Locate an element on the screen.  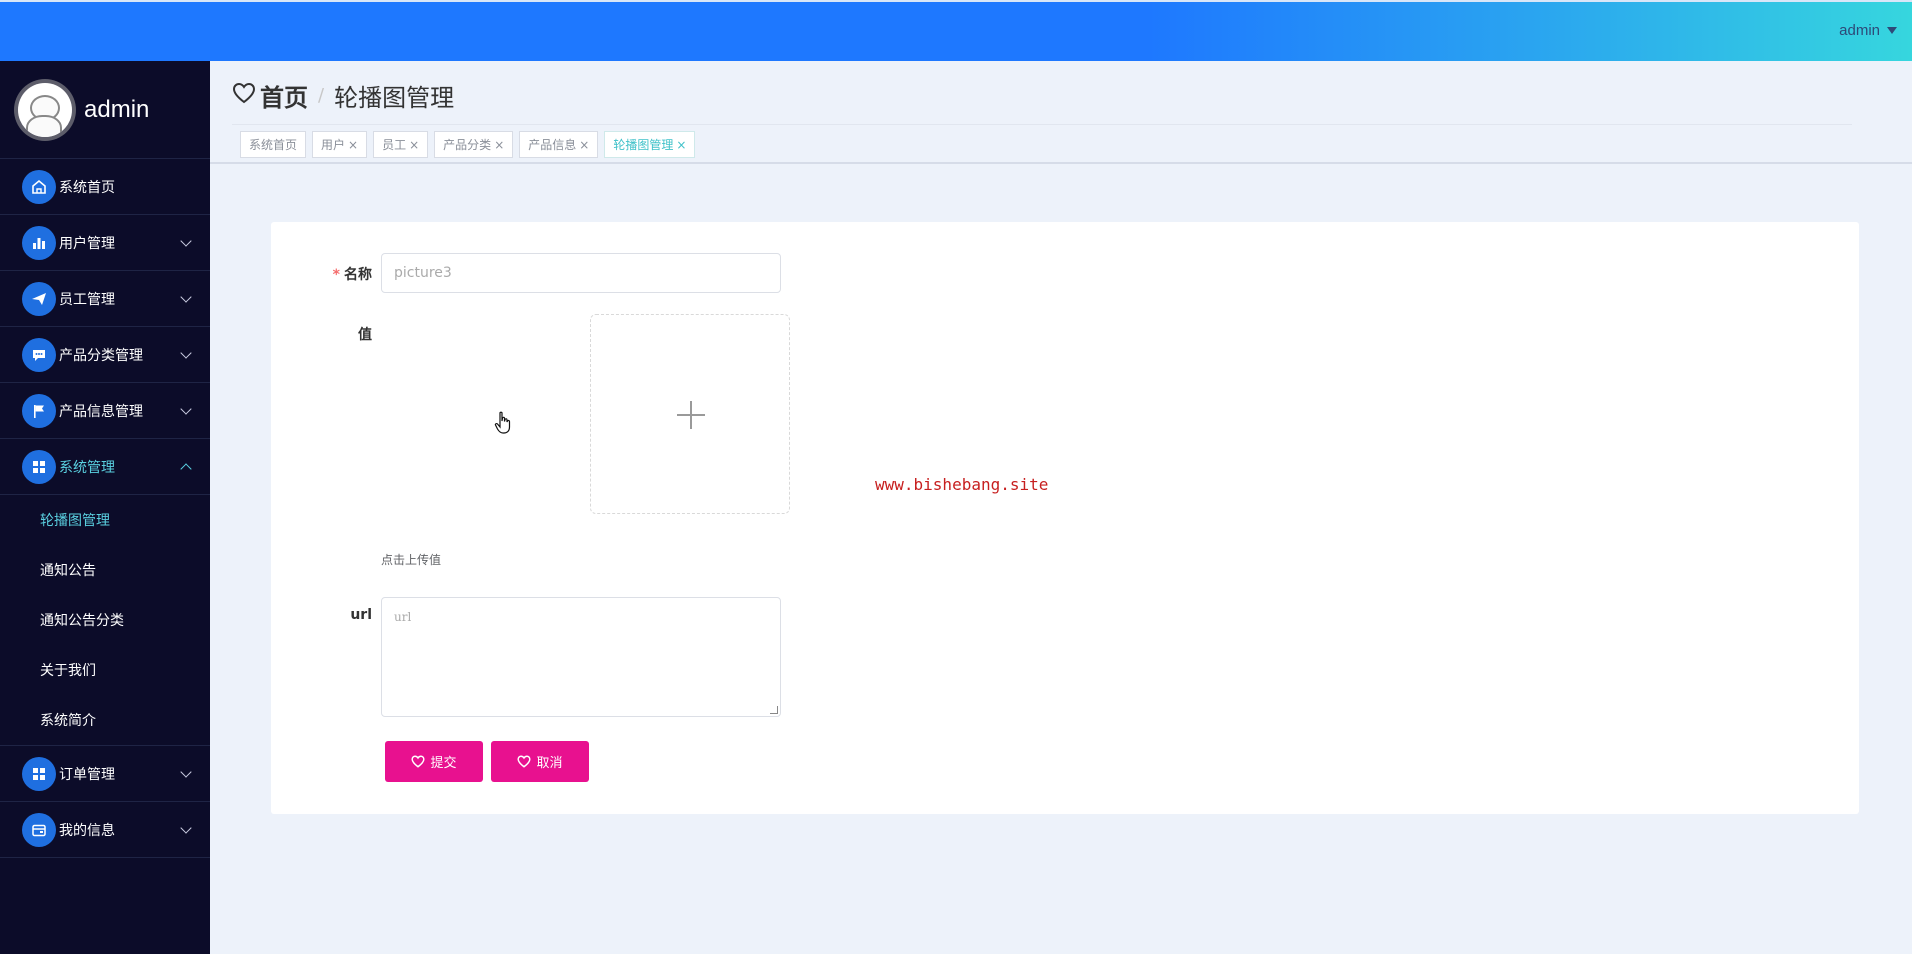
tags-view: 系统首页 用户 × 员工 × 产品分类 × 产品信息 × 轮播图管理 × is located at coordinates (468, 144).